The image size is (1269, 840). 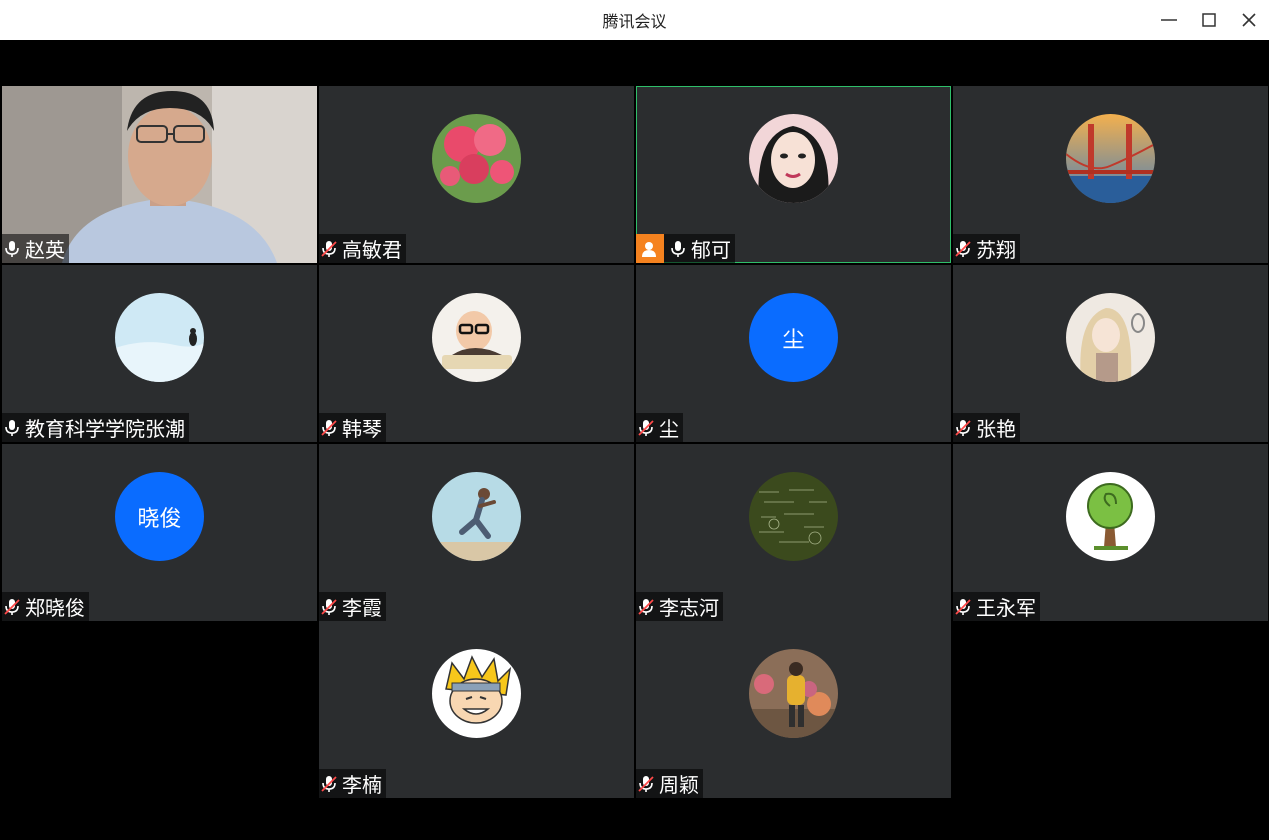 I want to click on maximize-icon, so click(x=1209, y=20).